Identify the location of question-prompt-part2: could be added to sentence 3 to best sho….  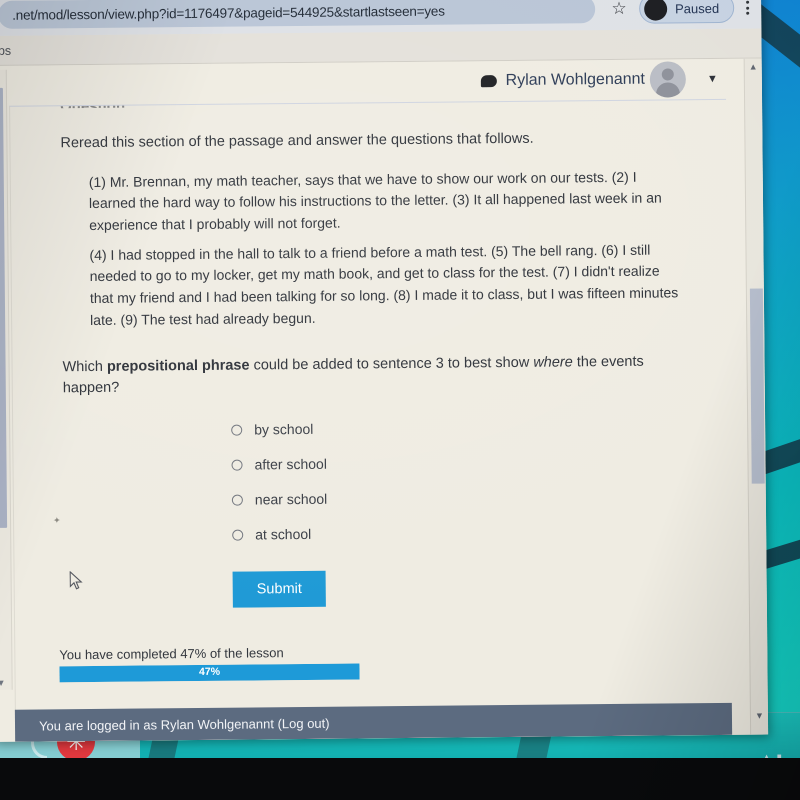
(391, 364).